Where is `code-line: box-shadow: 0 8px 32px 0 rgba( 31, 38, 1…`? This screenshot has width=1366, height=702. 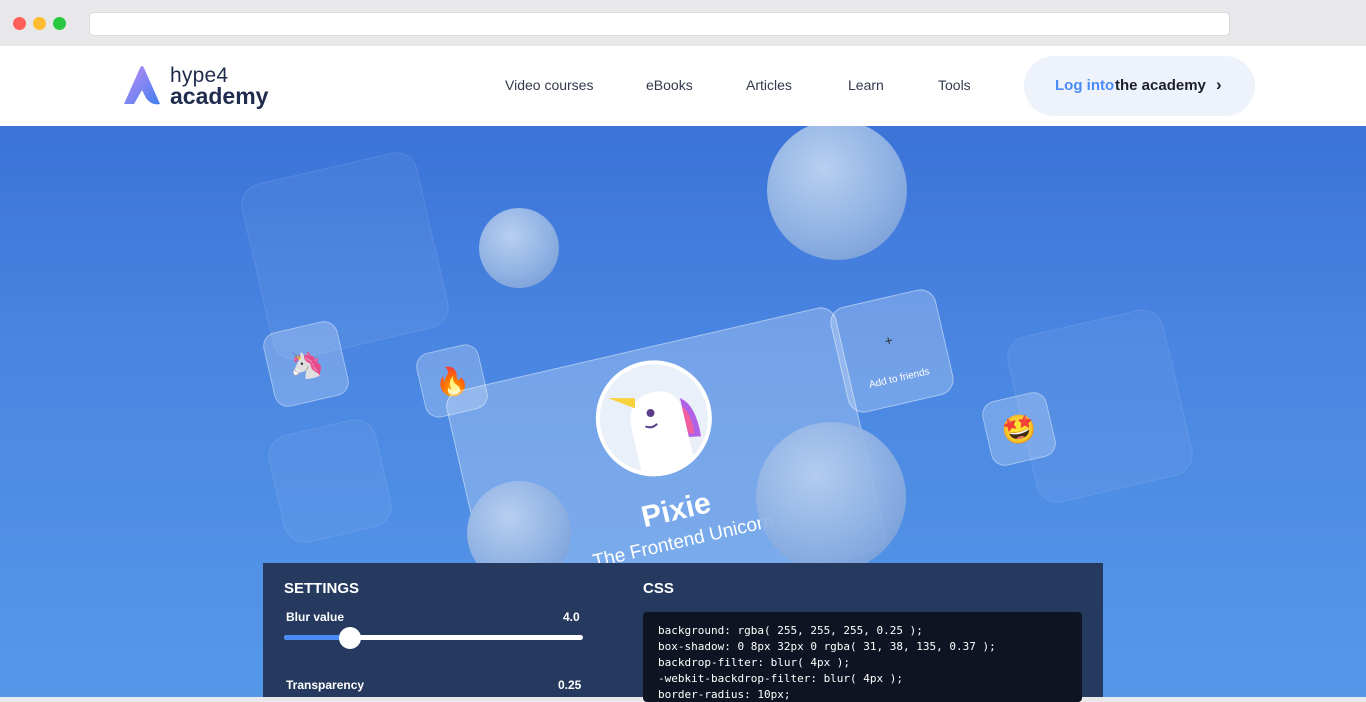 code-line: box-shadow: 0 8px 32px 0 rgba( 31, 38, 1… is located at coordinates (827, 646).